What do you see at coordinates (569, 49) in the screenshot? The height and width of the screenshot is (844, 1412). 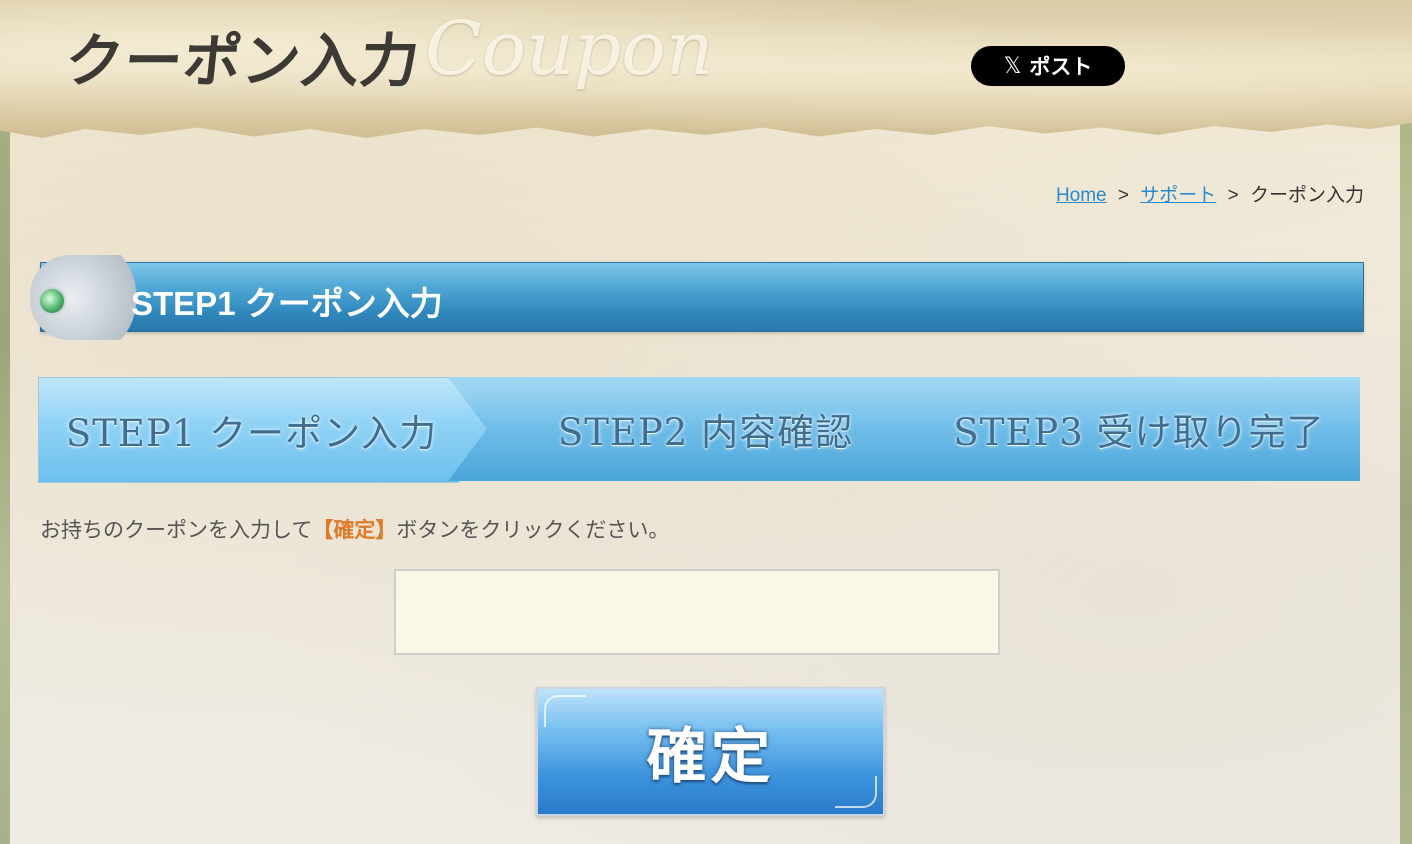 I see `header-subtitle: Coupon` at bounding box center [569, 49].